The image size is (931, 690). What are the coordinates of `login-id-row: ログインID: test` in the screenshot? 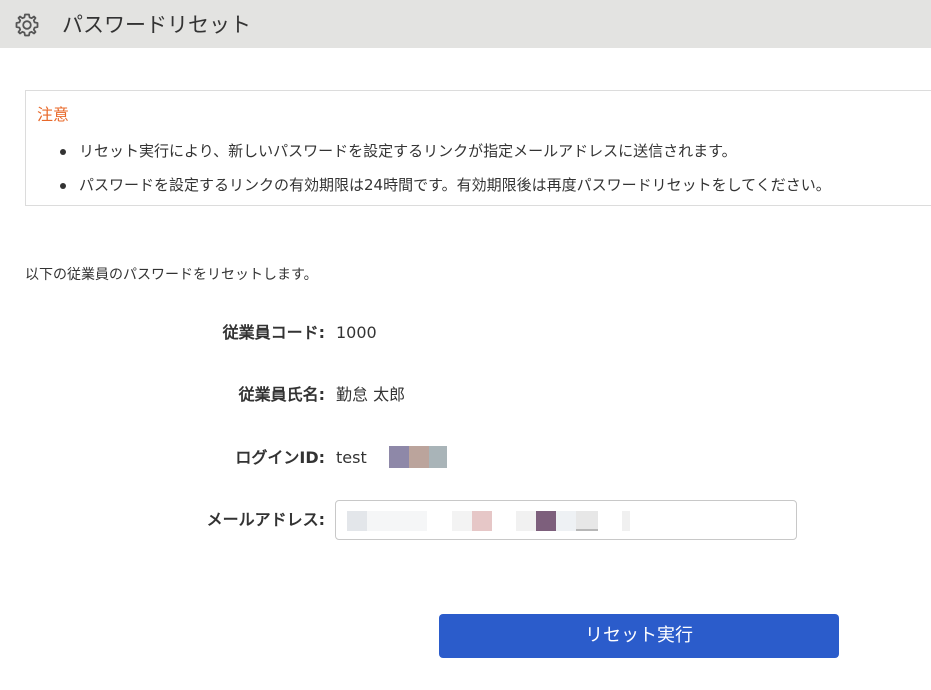 It's located at (465, 458).